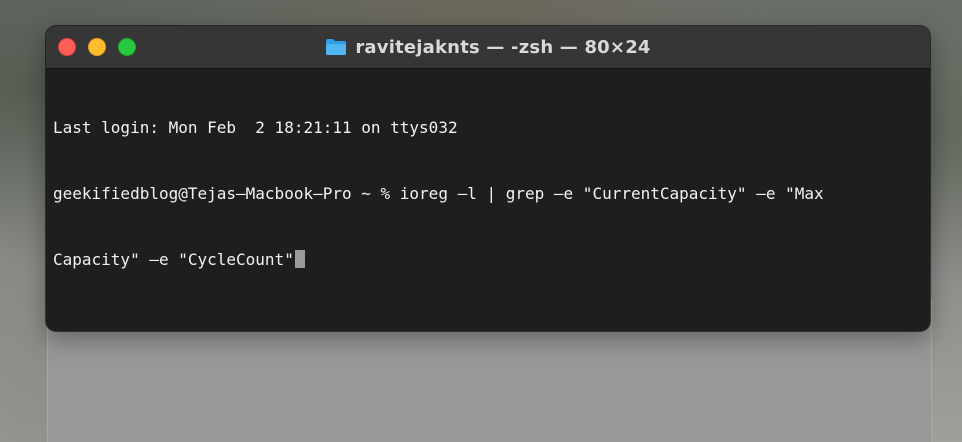  I want to click on terminal-line: Capacity" —e "CycleCount", so click(491, 260).